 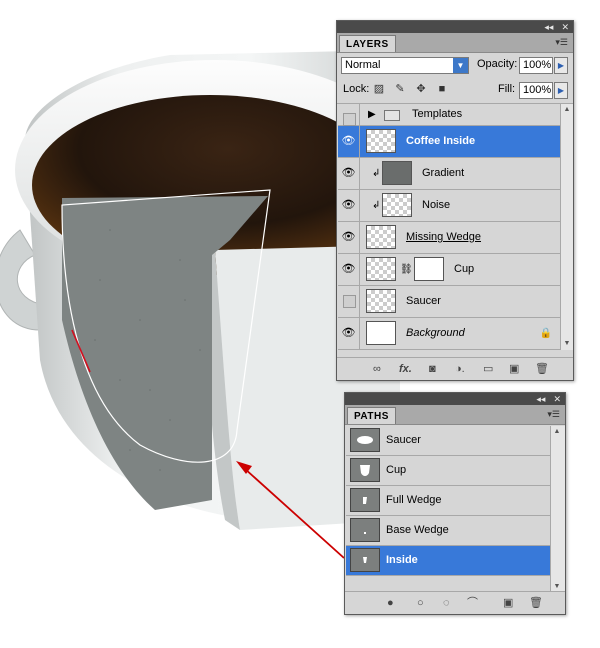 I want to click on layer-row-gradient: 👁 ↲ Gradient, so click(x=449, y=174).